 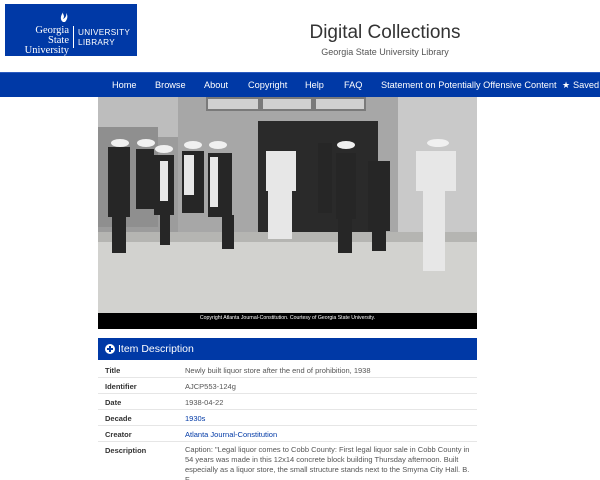 What do you see at coordinates (113, 402) in the screenshot?
I see `metadata-label: Date` at bounding box center [113, 402].